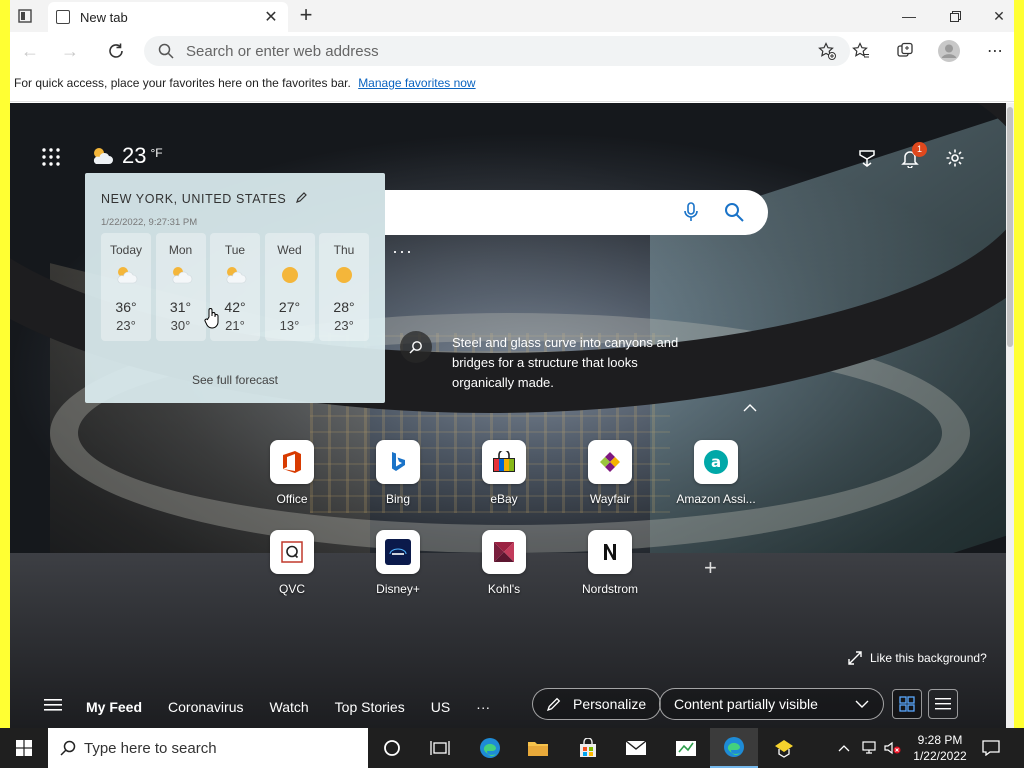 This screenshot has height=768, width=1024. What do you see at coordinates (344, 307) in the screenshot?
I see `day-high: 28°` at bounding box center [344, 307].